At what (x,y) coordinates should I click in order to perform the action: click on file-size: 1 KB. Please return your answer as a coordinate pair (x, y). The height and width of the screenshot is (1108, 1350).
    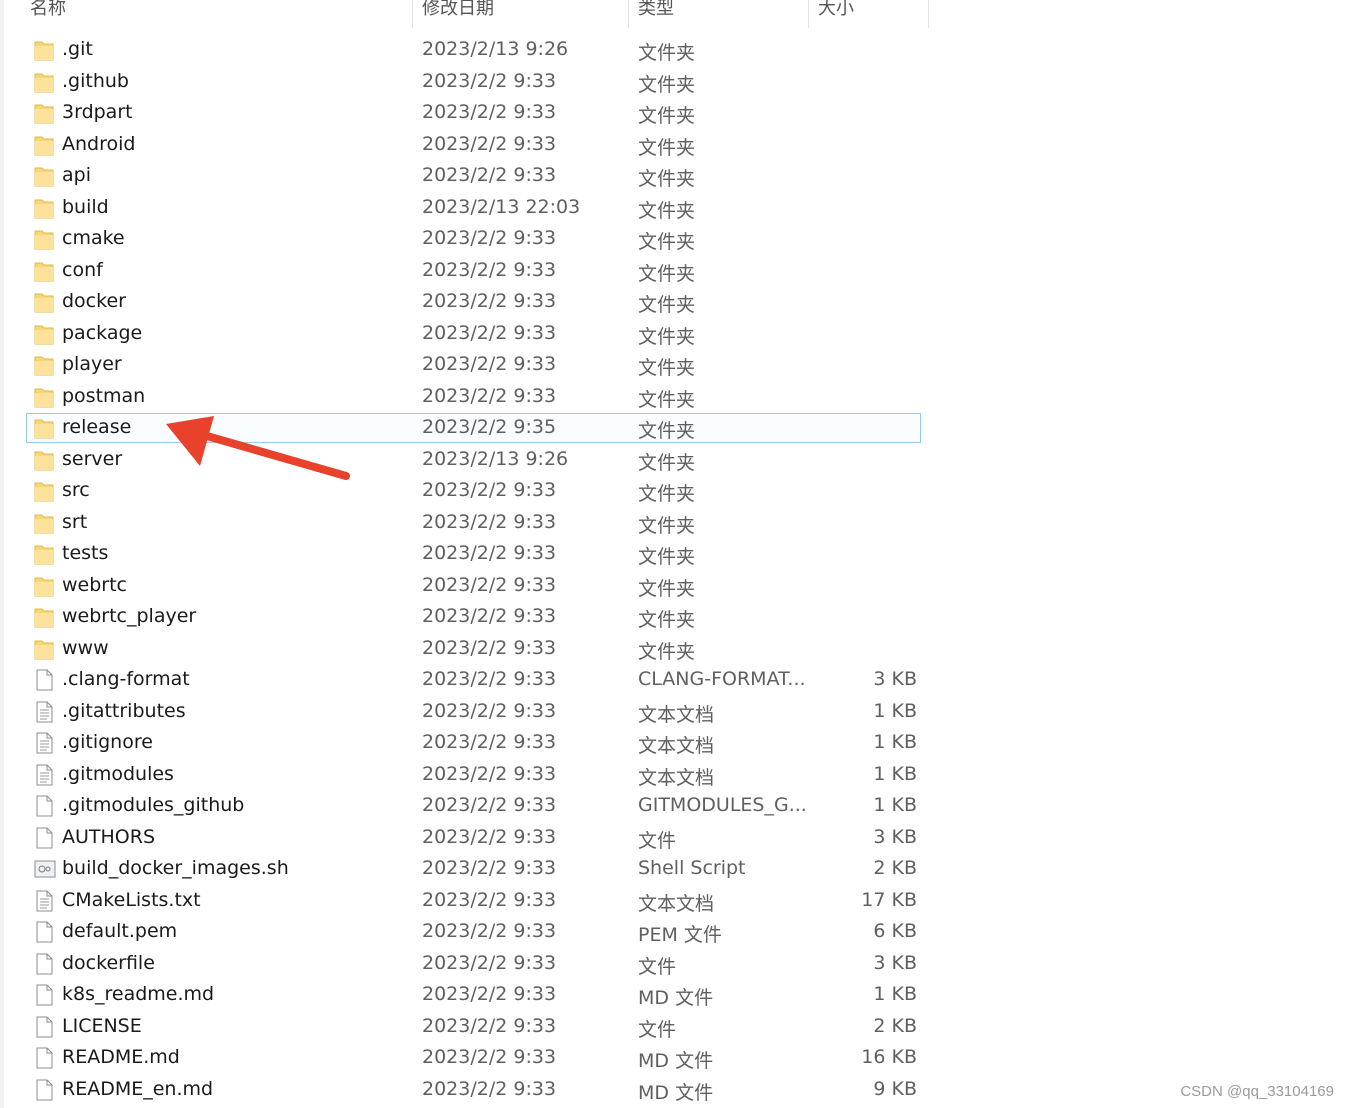
    Looking at the image, I should click on (895, 742).